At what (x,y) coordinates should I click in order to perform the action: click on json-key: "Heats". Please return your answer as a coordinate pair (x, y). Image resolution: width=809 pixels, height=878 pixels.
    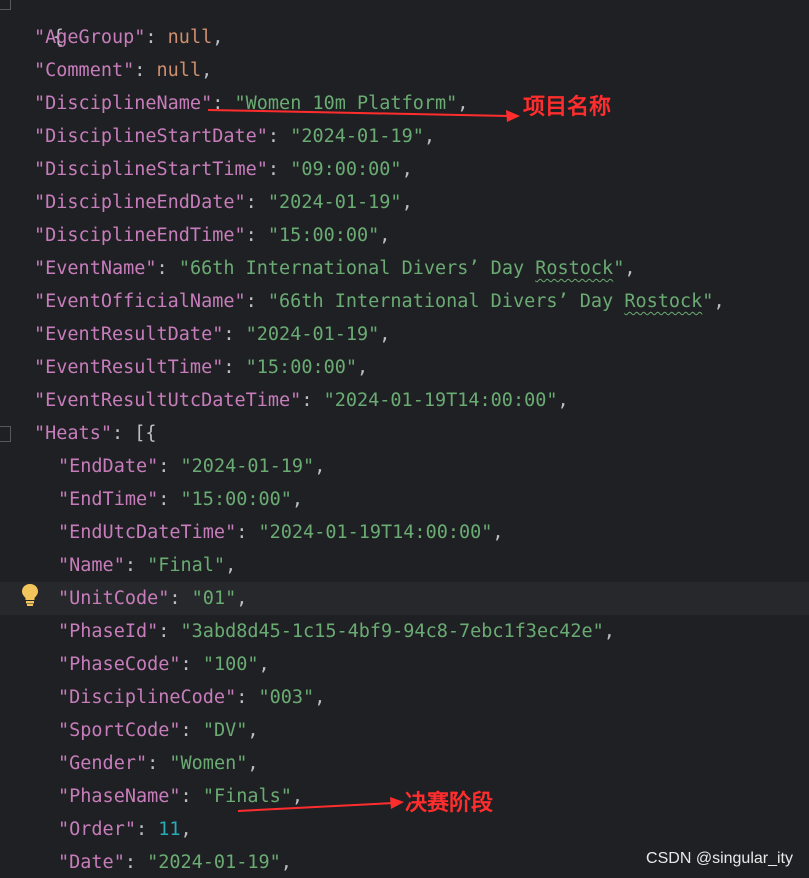
    Looking at the image, I should click on (73, 433).